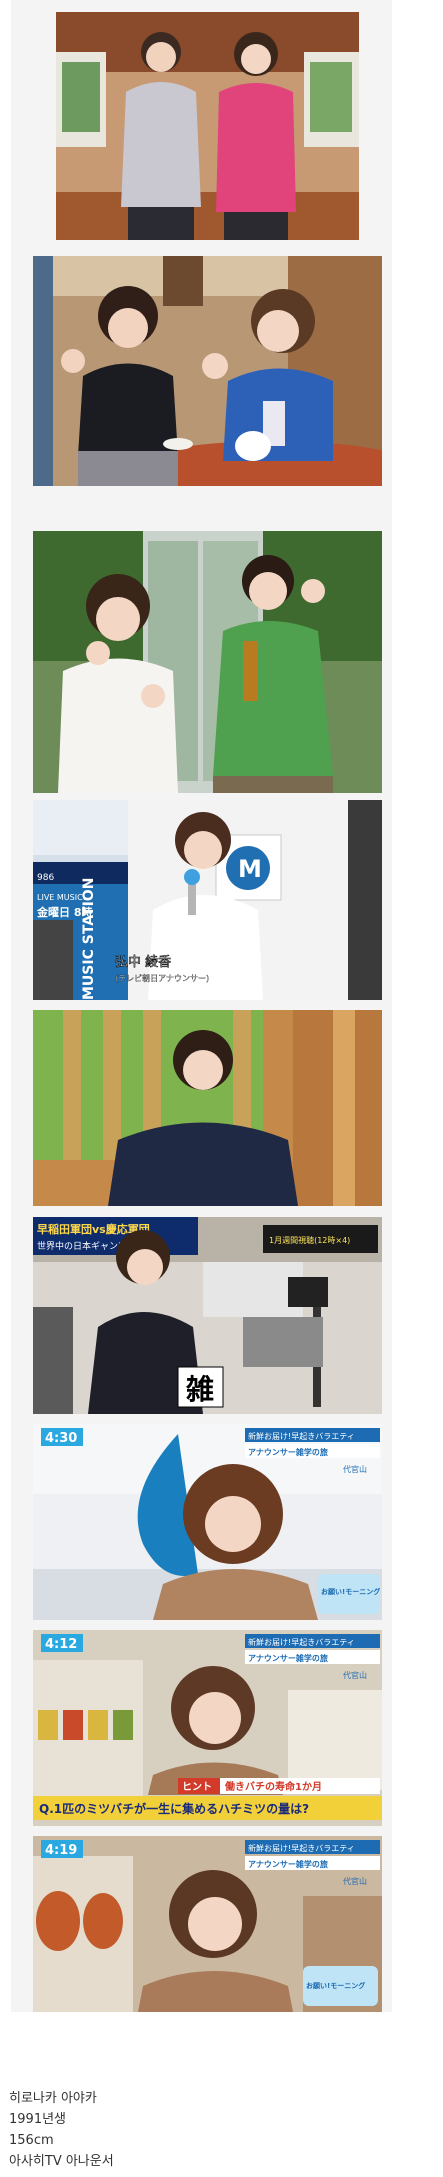  I want to click on screen-show-text: MUSIC STATION, so click(89, 939).